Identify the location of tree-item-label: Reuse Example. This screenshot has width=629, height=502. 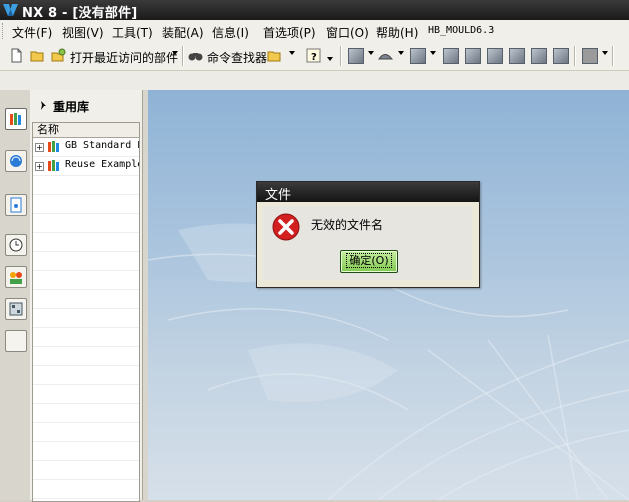
(102, 164).